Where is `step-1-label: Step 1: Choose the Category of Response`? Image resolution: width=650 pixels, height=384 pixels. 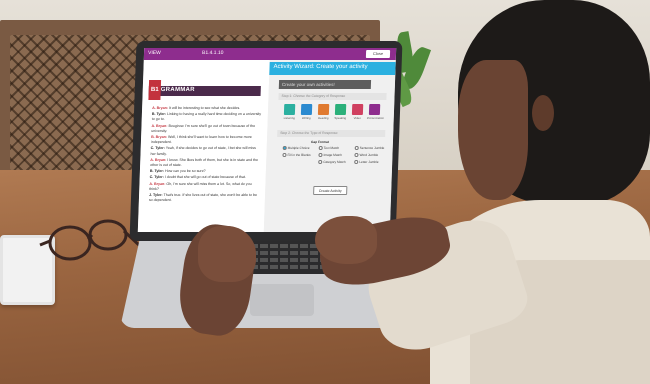
step-1-label: Step 1: Choose the Category of Response is located at coordinates (332, 96).